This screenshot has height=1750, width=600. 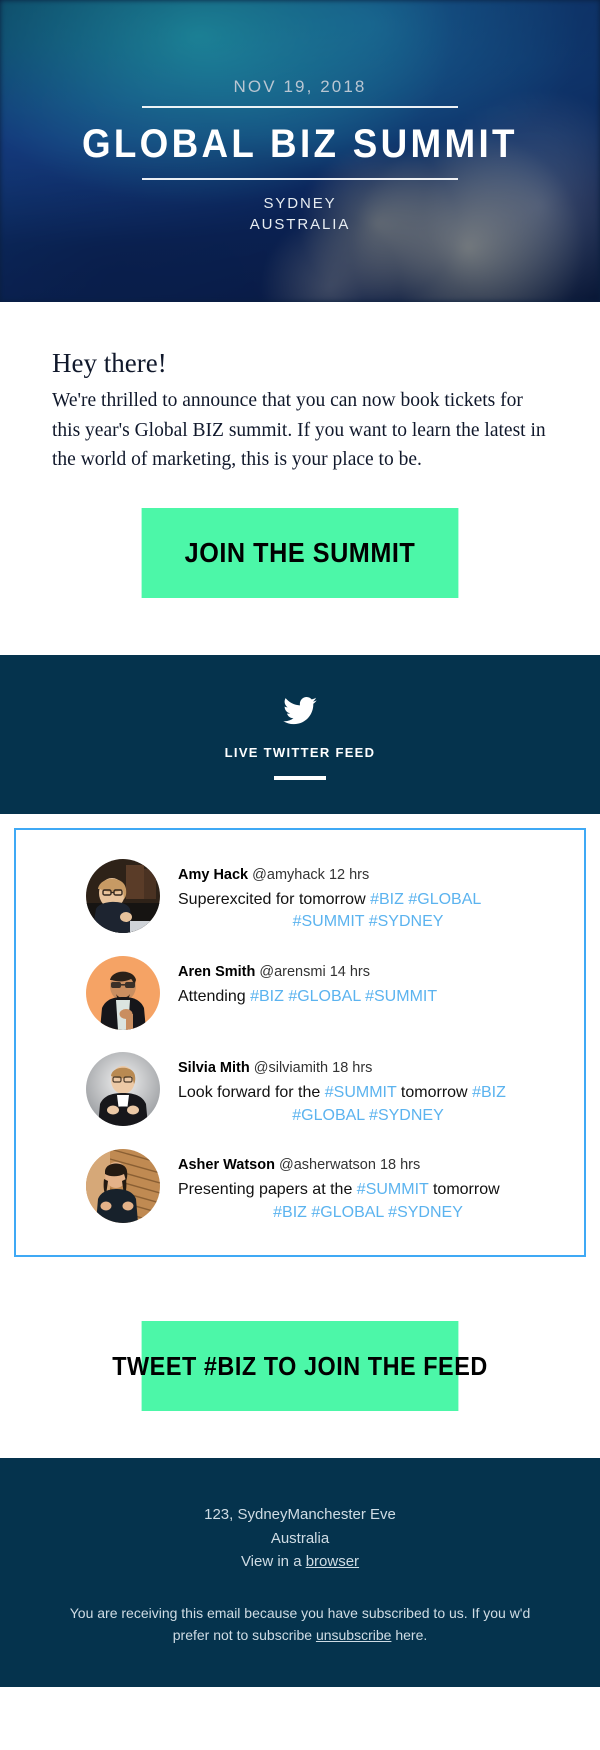 I want to click on event-date: NOV 19, 2018, so click(x=300, y=87).